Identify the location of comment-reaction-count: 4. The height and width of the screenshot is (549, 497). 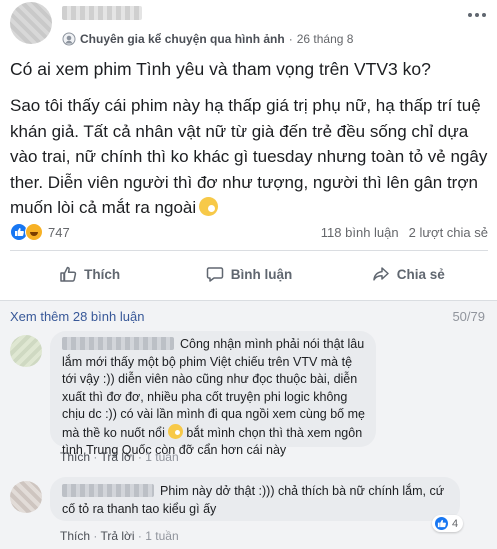
(448, 523).